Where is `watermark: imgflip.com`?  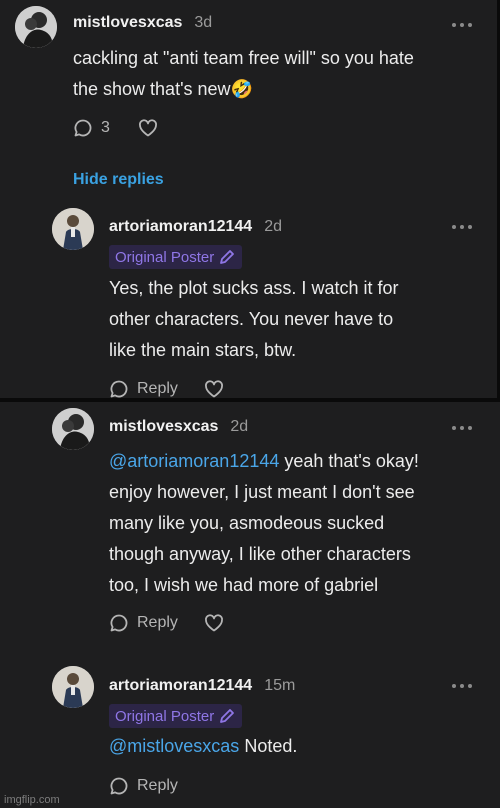
watermark: imgflip.com is located at coordinates (32, 800).